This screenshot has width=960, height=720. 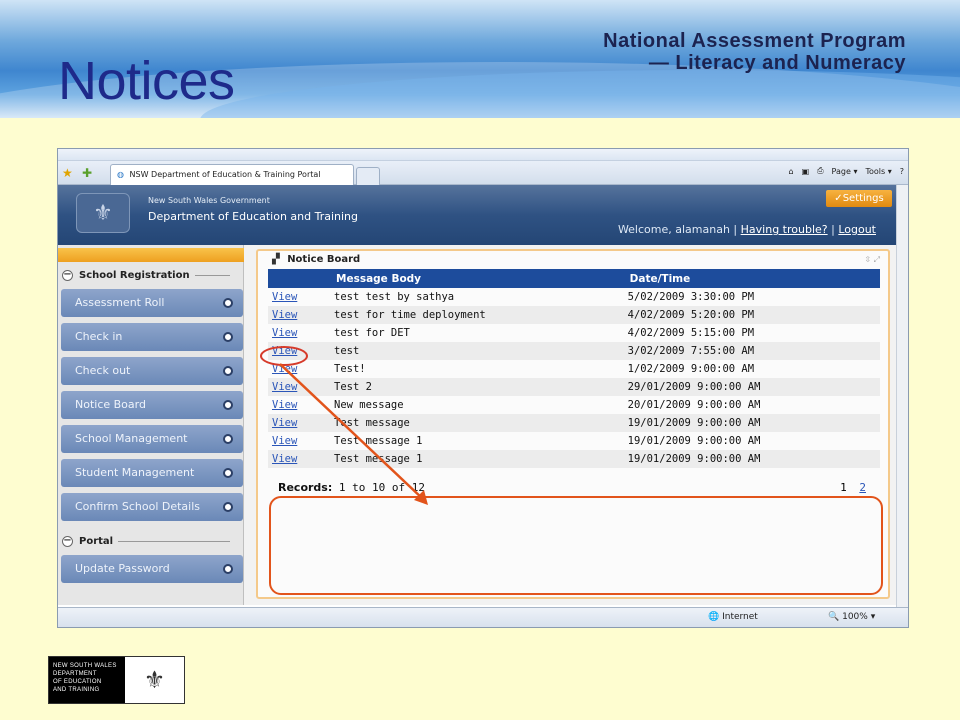 I want to click on section-title: School Registration, so click(x=134, y=275).